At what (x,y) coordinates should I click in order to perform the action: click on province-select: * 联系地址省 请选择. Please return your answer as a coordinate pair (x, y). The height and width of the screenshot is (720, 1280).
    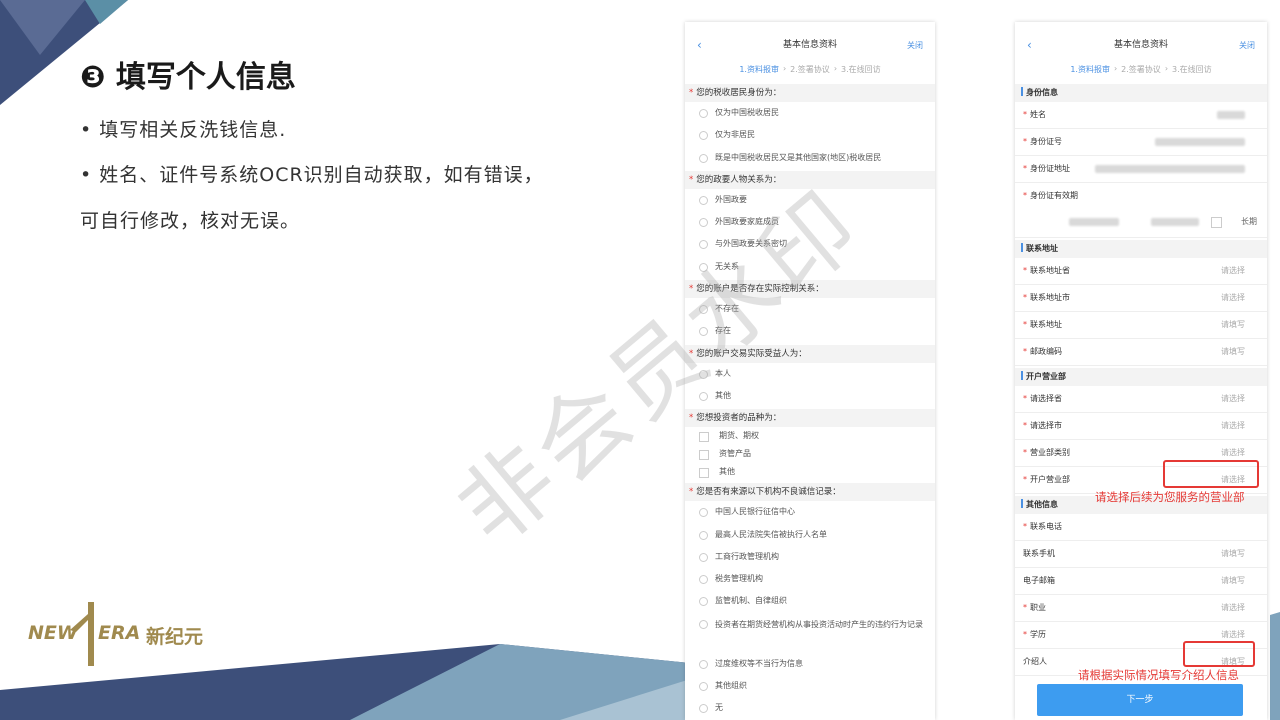
    Looking at the image, I should click on (1141, 271).